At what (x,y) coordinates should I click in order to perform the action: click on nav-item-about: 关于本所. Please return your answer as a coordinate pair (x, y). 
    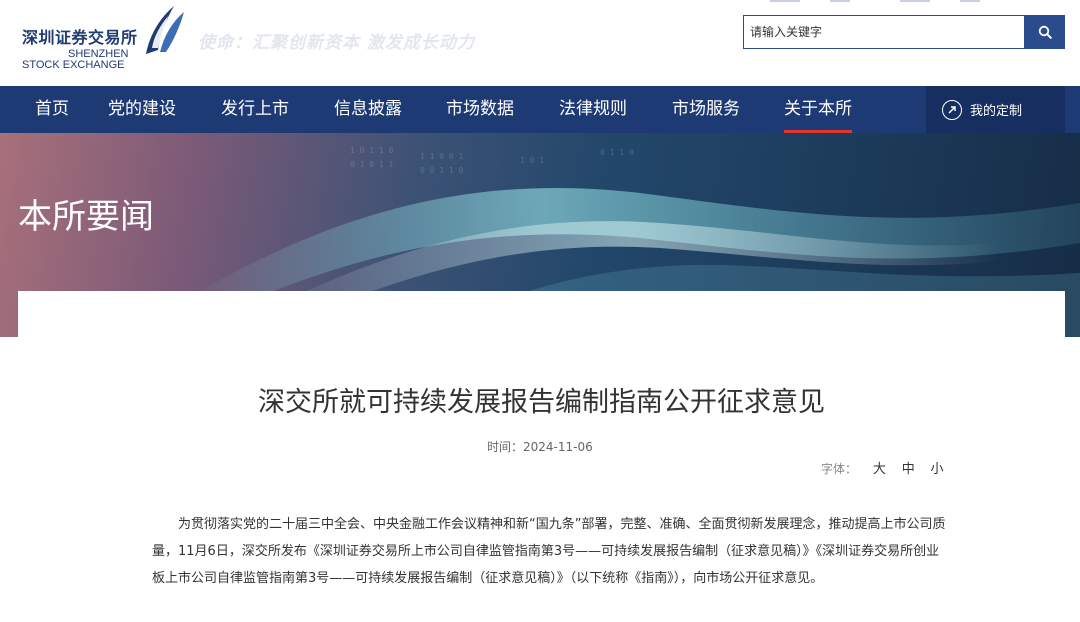
    Looking at the image, I should click on (818, 109).